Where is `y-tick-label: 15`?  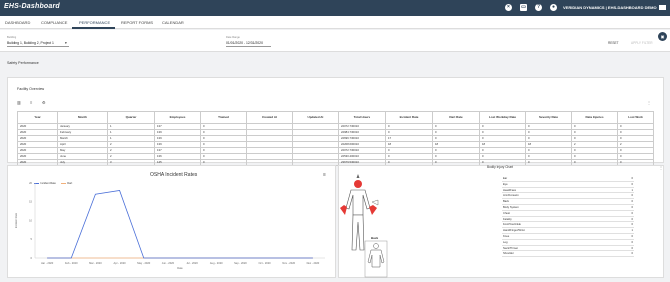
y-tick-label: 15 is located at coordinates (30, 202).